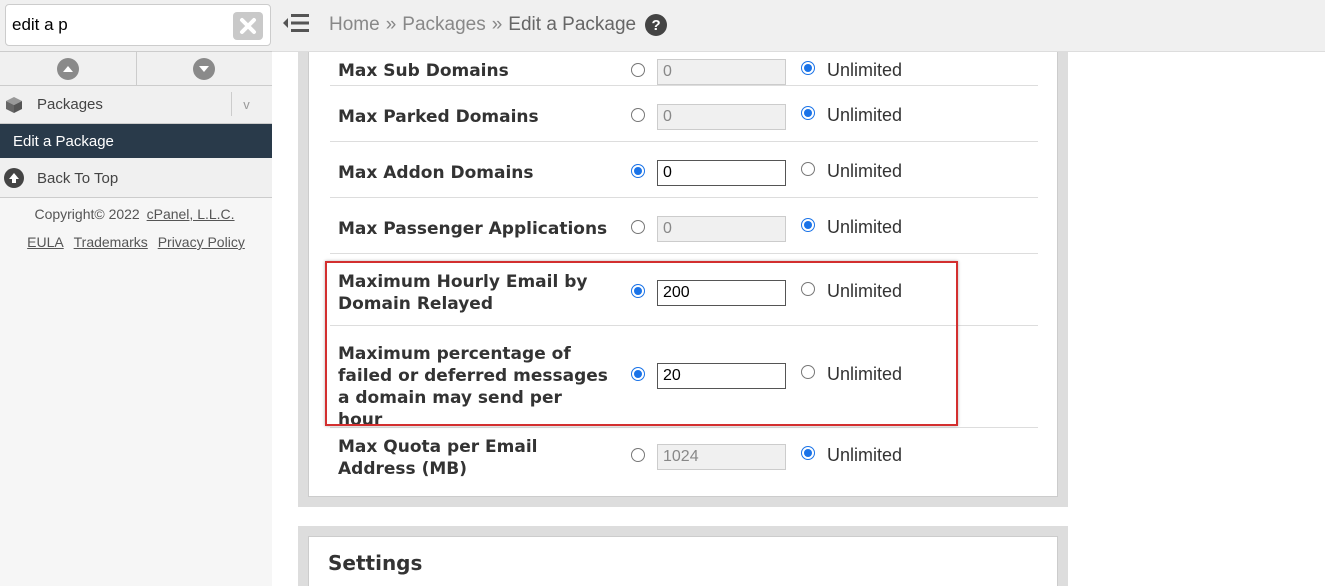 The image size is (1325, 586). I want to click on sidebar-item-packages: Packages v, so click(136, 105).